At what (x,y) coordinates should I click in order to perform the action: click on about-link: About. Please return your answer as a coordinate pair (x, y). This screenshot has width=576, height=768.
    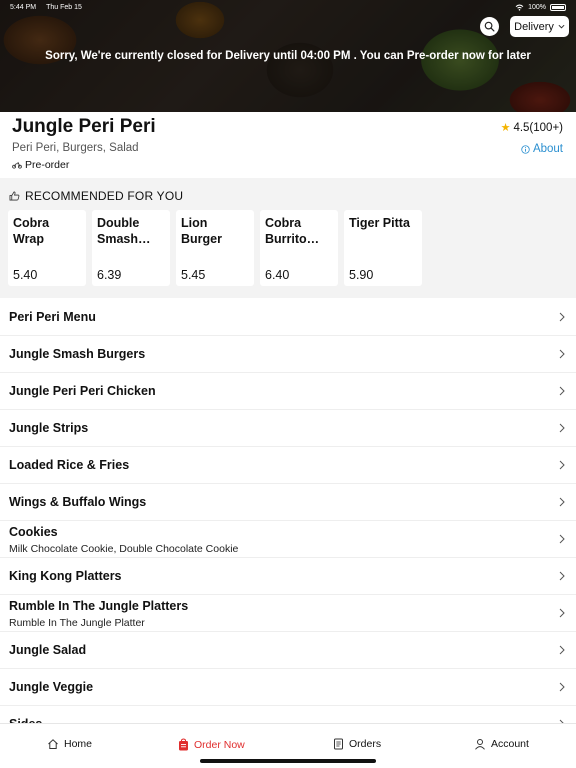
    Looking at the image, I should click on (542, 149).